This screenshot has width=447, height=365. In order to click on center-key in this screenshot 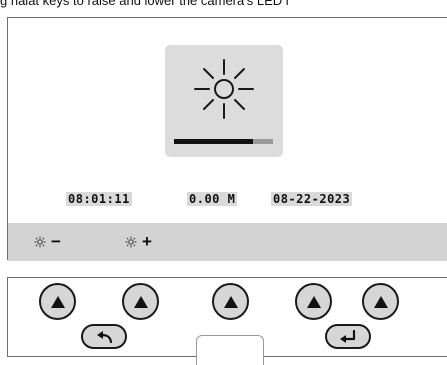, I will do `click(230, 350)`.